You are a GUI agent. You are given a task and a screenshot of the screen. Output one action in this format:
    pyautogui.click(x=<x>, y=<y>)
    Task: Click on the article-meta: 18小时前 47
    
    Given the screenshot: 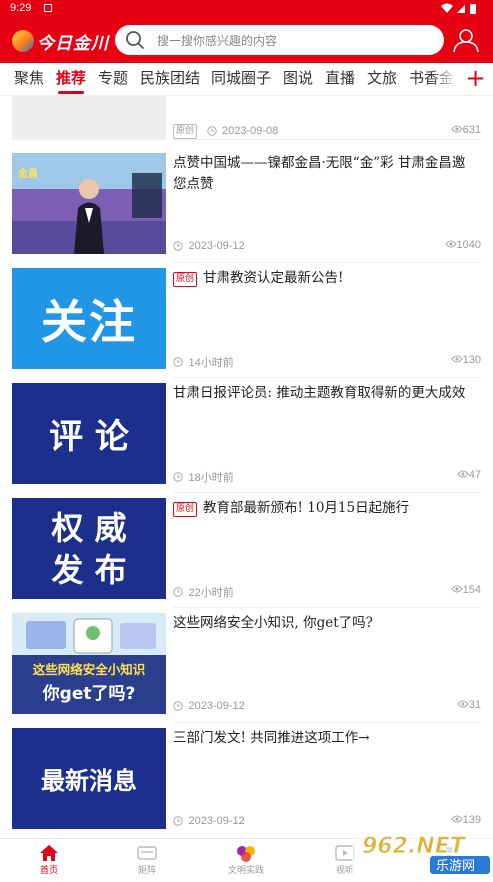 What is the action you would take?
    pyautogui.click(x=327, y=477)
    